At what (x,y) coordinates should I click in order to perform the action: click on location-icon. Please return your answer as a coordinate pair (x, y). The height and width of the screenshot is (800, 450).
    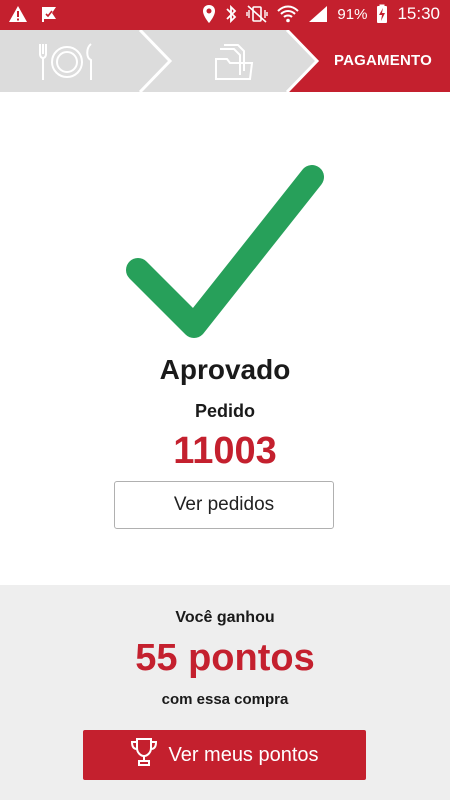
    Looking at the image, I should click on (209, 14).